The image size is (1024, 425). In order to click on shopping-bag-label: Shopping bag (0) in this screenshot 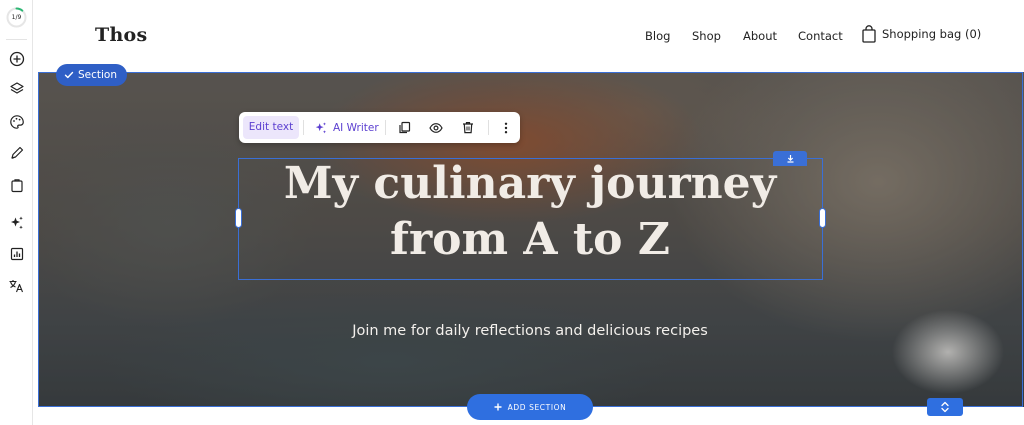, I will do `click(932, 34)`.